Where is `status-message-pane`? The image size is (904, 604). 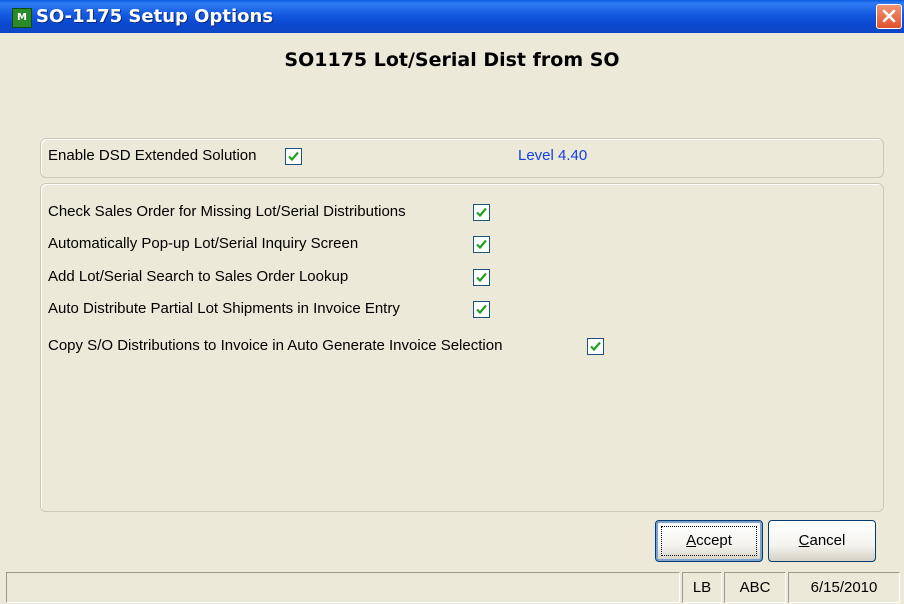
status-message-pane is located at coordinates (343, 587).